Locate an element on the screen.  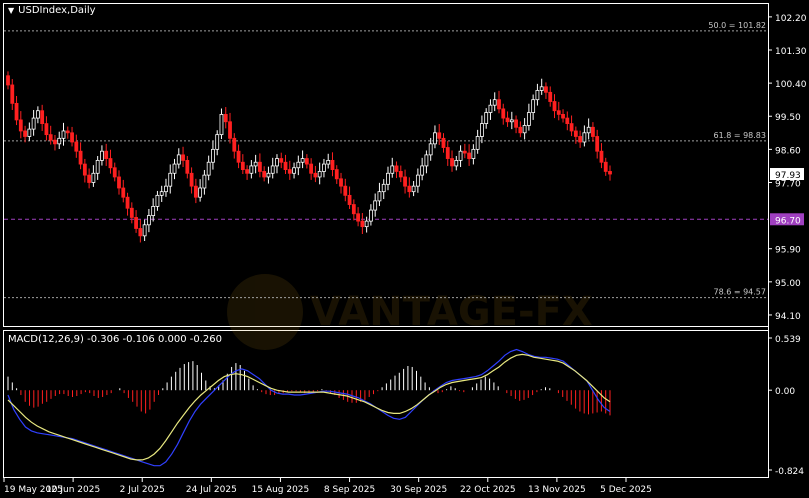
chart-title: ▼ USDIndex,Daily is located at coordinates (52, 10).